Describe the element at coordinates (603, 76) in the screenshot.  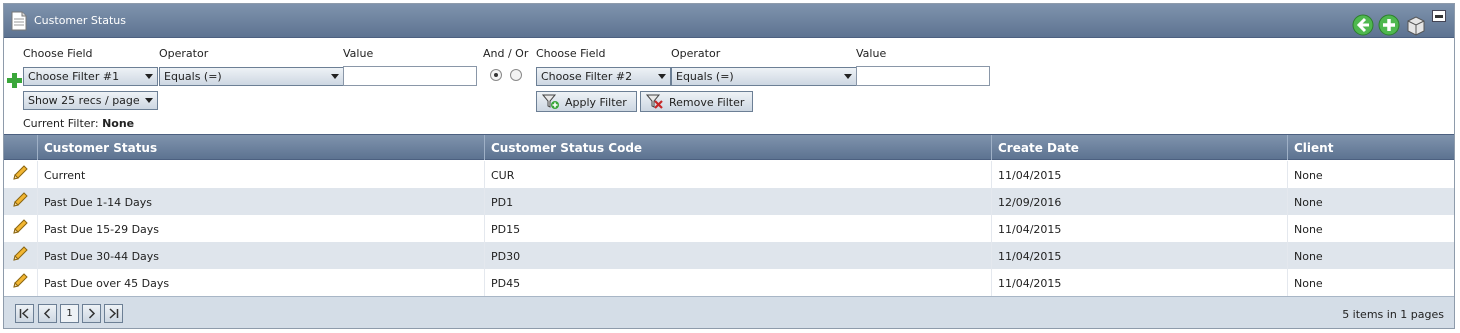
I see `field-2-select: Choose Filter #2` at that location.